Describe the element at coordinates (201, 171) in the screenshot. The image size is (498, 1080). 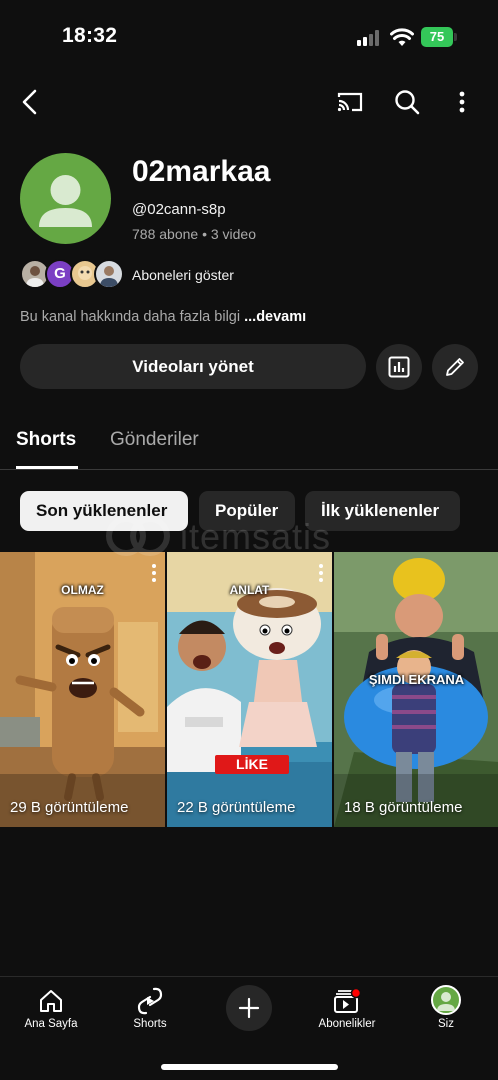
I see `channel-name: 02markaa` at that location.